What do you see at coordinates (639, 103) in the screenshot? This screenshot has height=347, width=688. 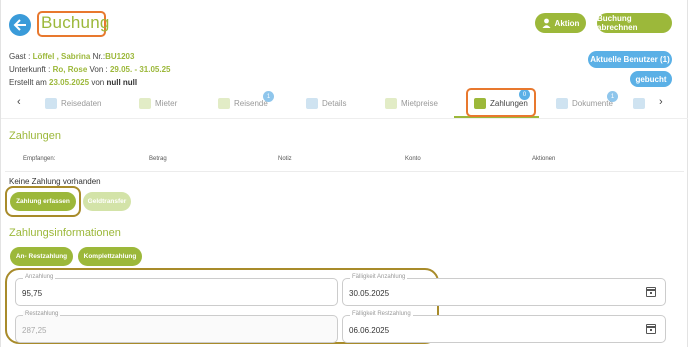 I see `more-tab-icon` at bounding box center [639, 103].